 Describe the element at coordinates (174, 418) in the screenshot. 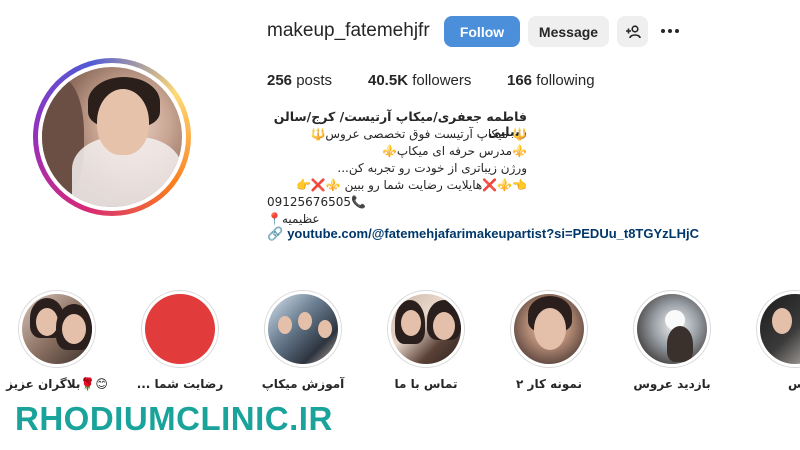

I see `watermark-text: RHODIUMCLINIC.IR` at that location.